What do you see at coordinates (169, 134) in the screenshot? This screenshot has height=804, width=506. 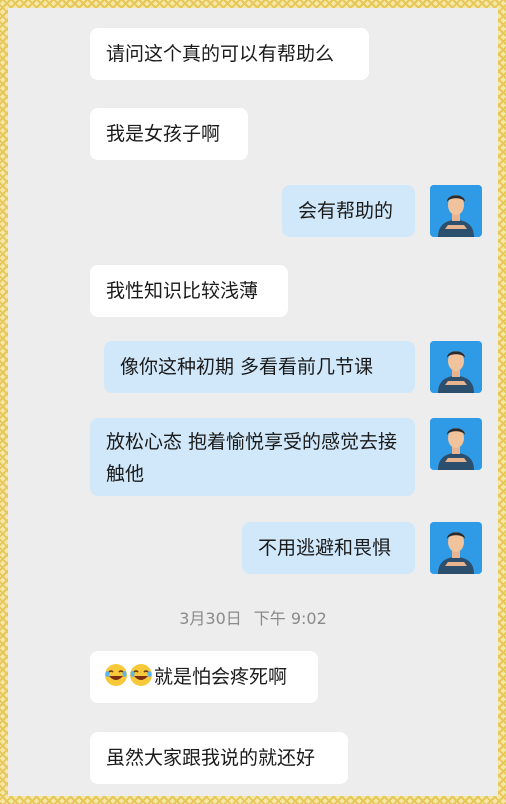 I see `message-bubble-incoming: 我是女孩子啊` at bounding box center [169, 134].